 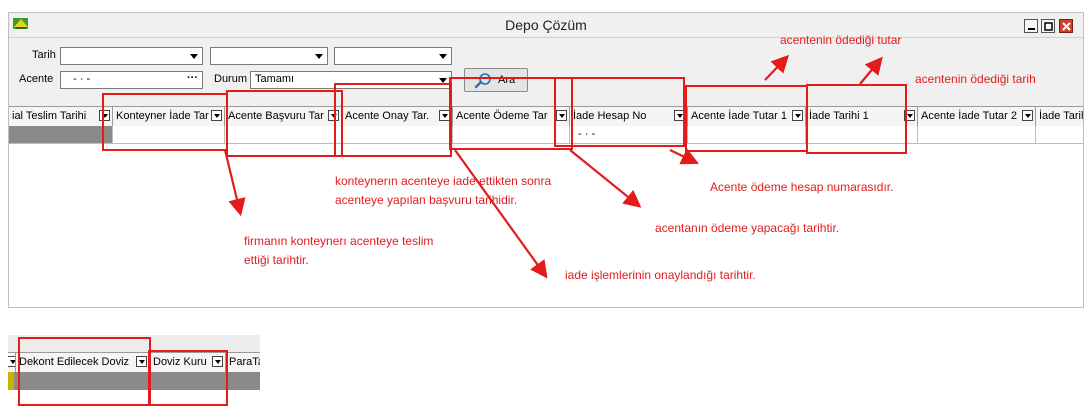 I want to click on annotation-paid-amount: acentenin ödediği tutar, so click(x=841, y=40).